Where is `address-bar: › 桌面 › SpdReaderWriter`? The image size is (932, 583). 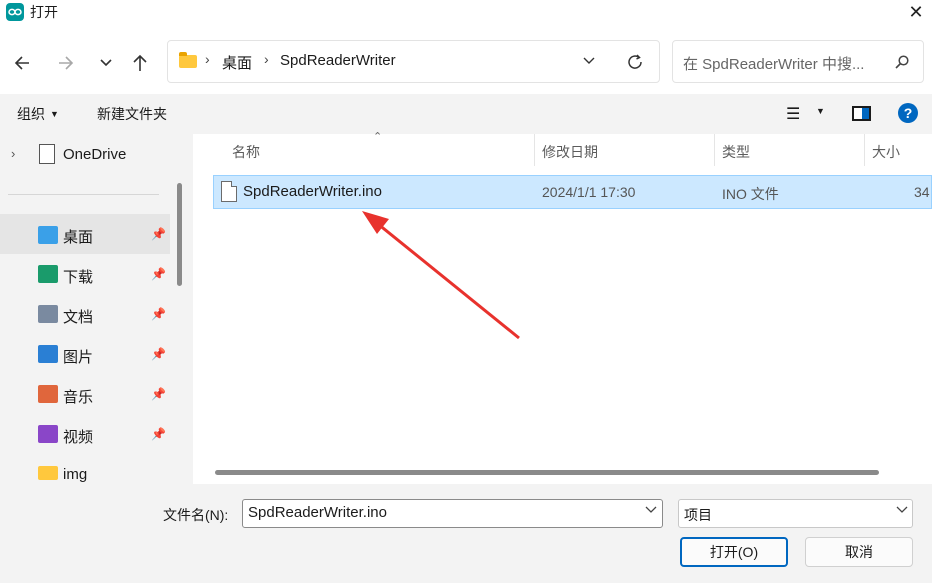 address-bar: › 桌面 › SpdReaderWriter is located at coordinates (413, 61).